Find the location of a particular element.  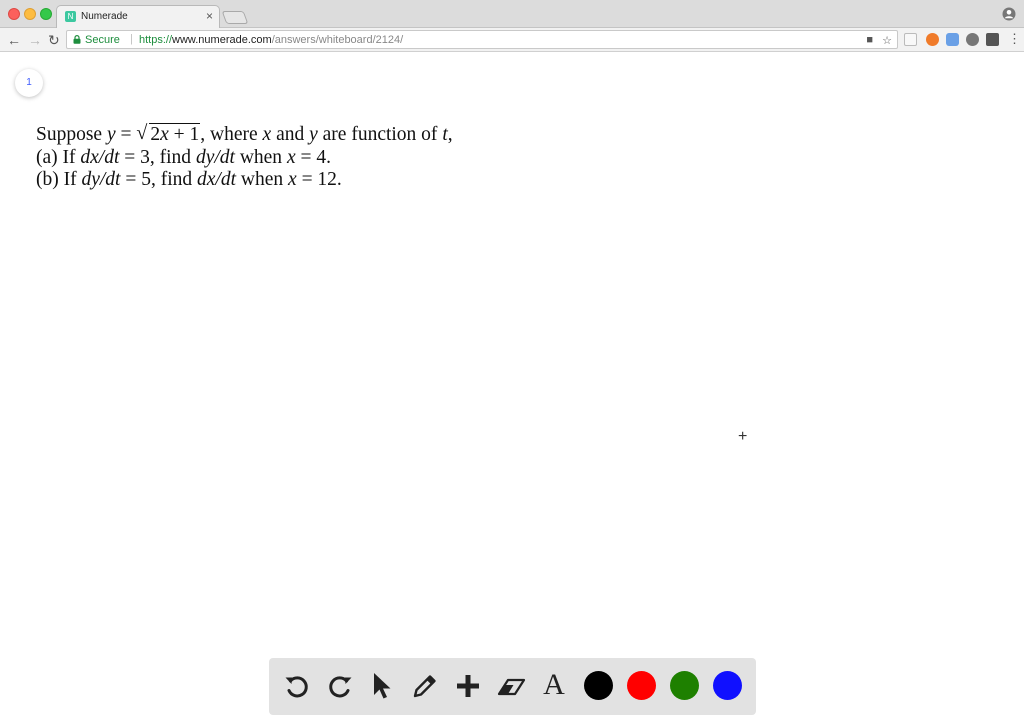

page-number-badge: 1 is located at coordinates (29, 83).